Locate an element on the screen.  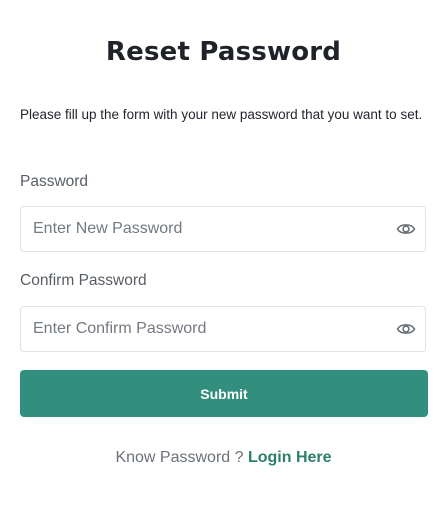
login-prompt-text: Know Password ? is located at coordinates (181, 457).